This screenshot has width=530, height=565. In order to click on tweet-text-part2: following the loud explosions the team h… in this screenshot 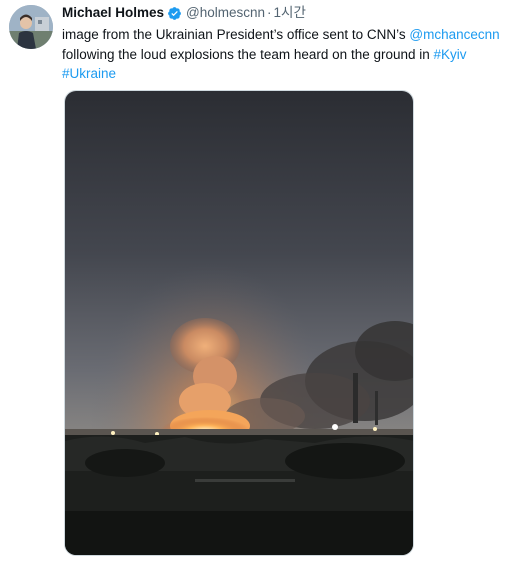, I will do `click(248, 54)`.